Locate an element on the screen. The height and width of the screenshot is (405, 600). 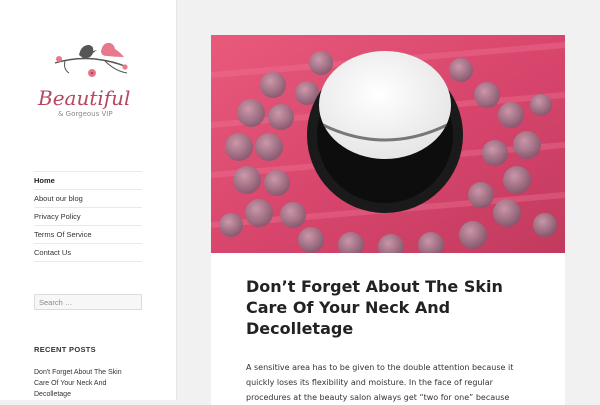
menu-item-terms: Terms Of Service is located at coordinates (88, 235).